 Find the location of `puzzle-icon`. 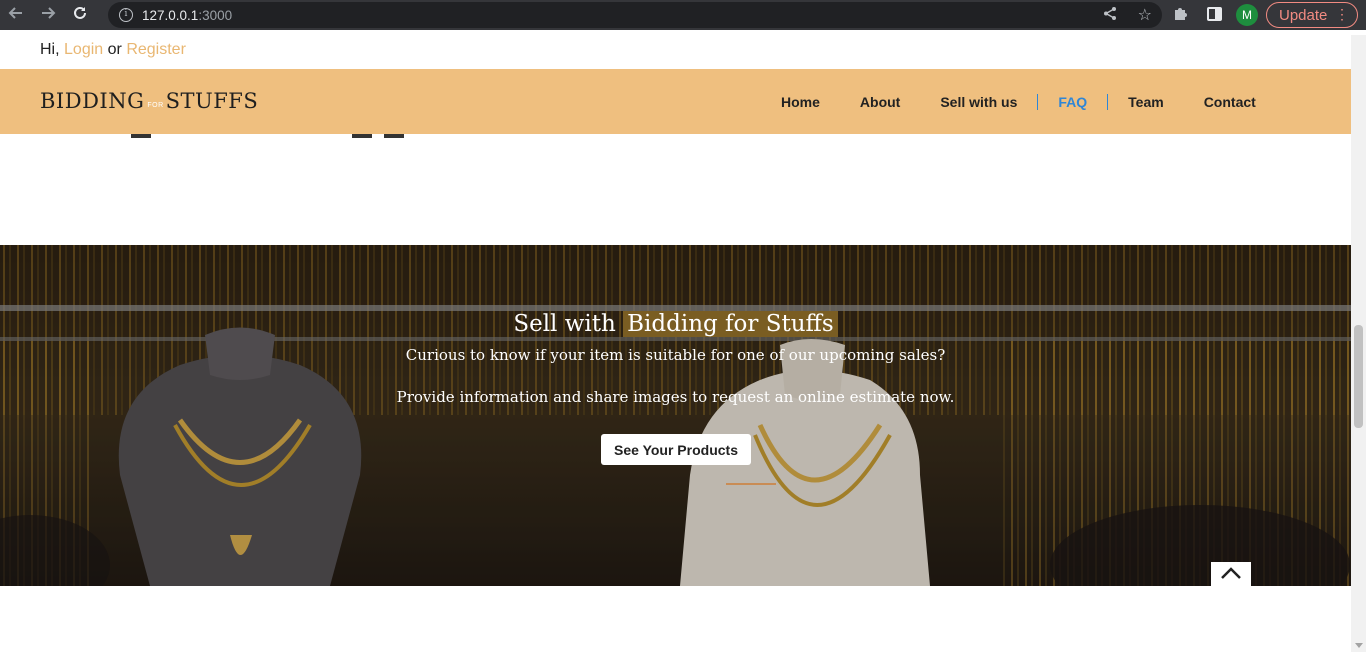

puzzle-icon is located at coordinates (1181, 15).